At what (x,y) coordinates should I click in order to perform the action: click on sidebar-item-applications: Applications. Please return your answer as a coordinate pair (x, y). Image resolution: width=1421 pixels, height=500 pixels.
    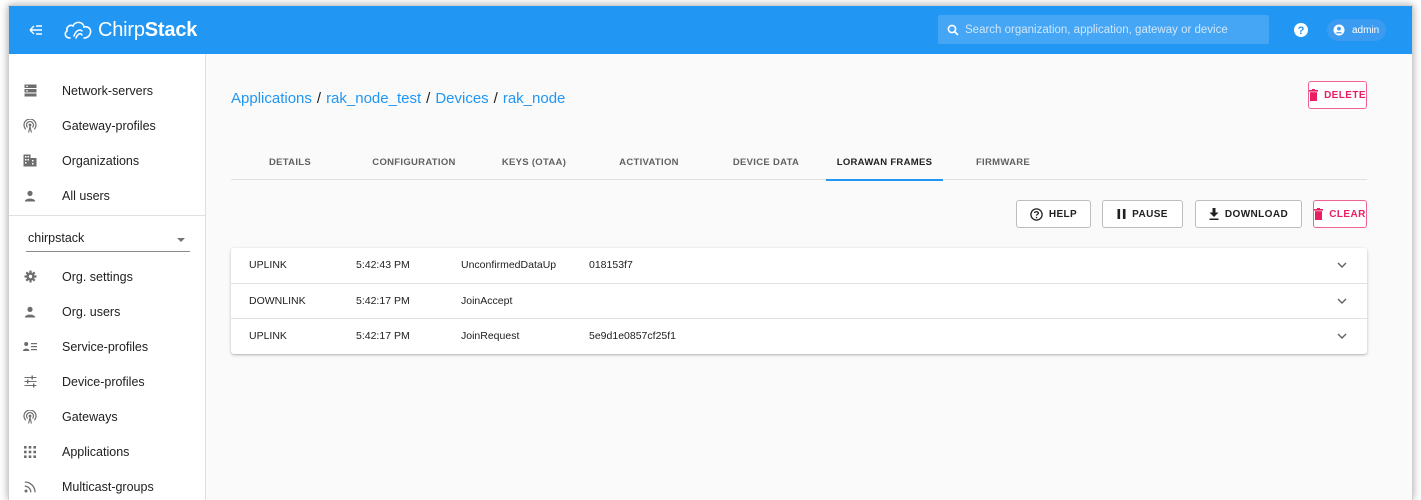
    Looking at the image, I should click on (107, 451).